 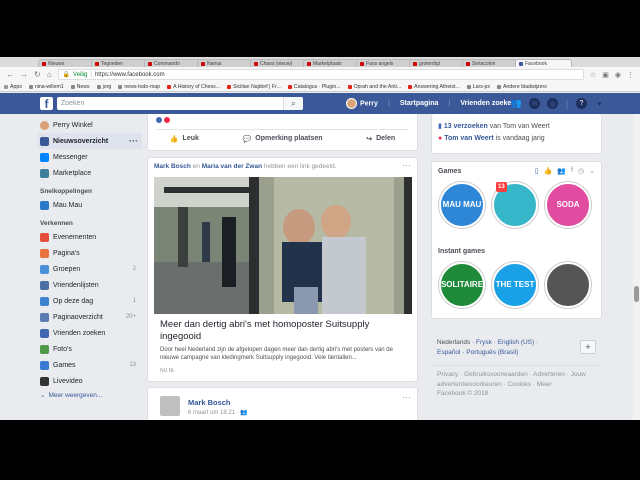 What do you see at coordinates (90, 365) in the screenshot?
I see `sidebar-item-games: Games 13` at bounding box center [90, 365].